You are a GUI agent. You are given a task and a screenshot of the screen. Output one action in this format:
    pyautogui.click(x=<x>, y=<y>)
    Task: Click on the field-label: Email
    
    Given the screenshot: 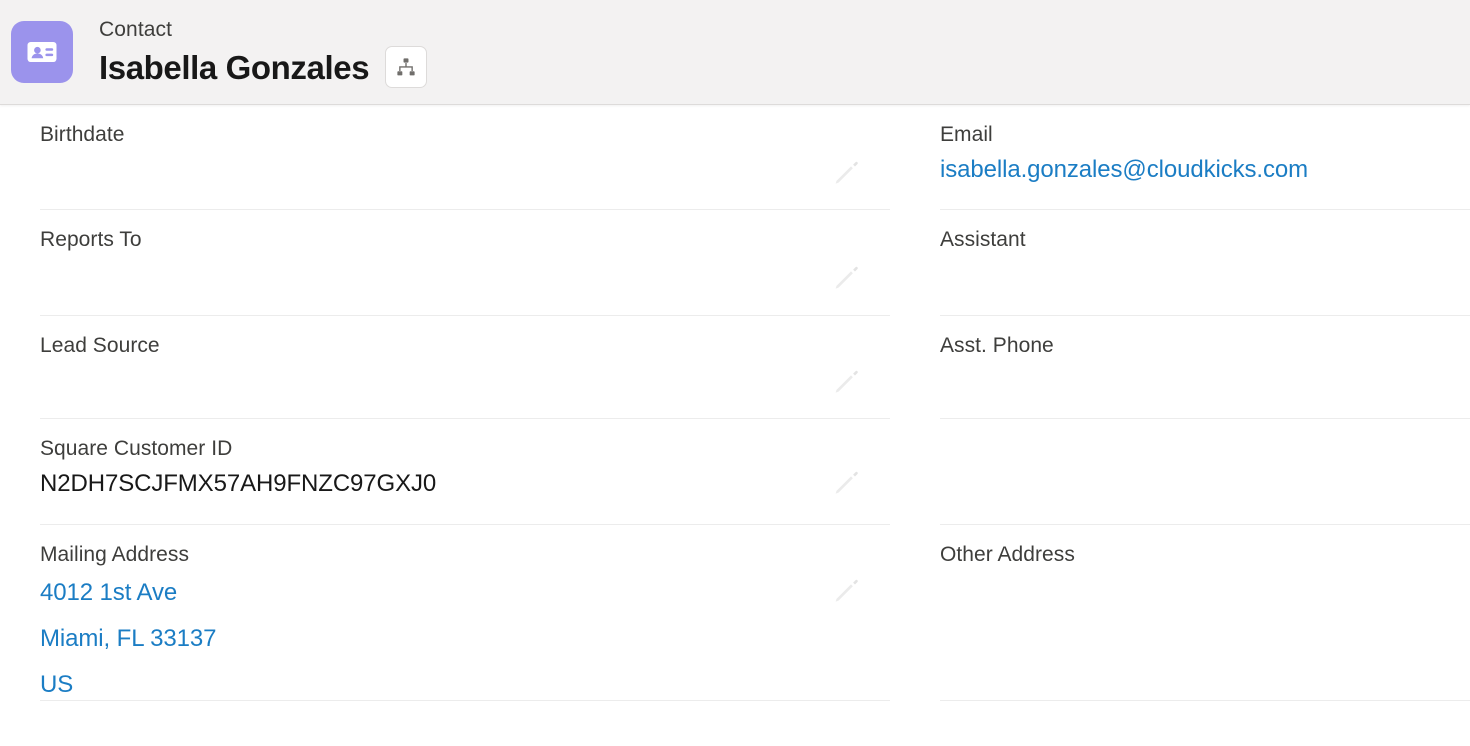 What is the action you would take?
    pyautogui.click(x=966, y=134)
    